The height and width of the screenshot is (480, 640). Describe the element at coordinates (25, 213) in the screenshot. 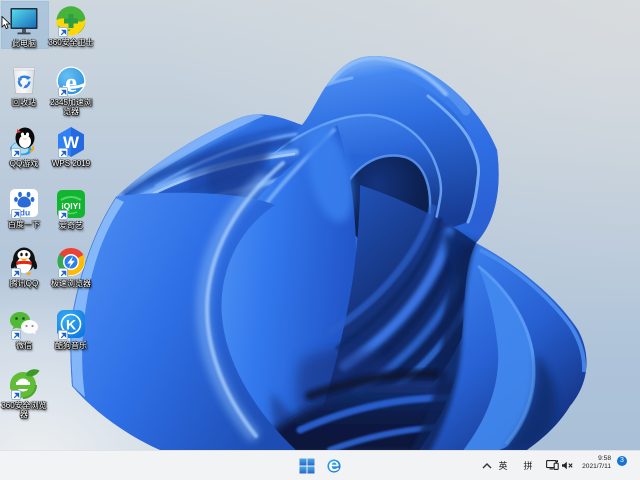

I see `svg-text: du` at that location.